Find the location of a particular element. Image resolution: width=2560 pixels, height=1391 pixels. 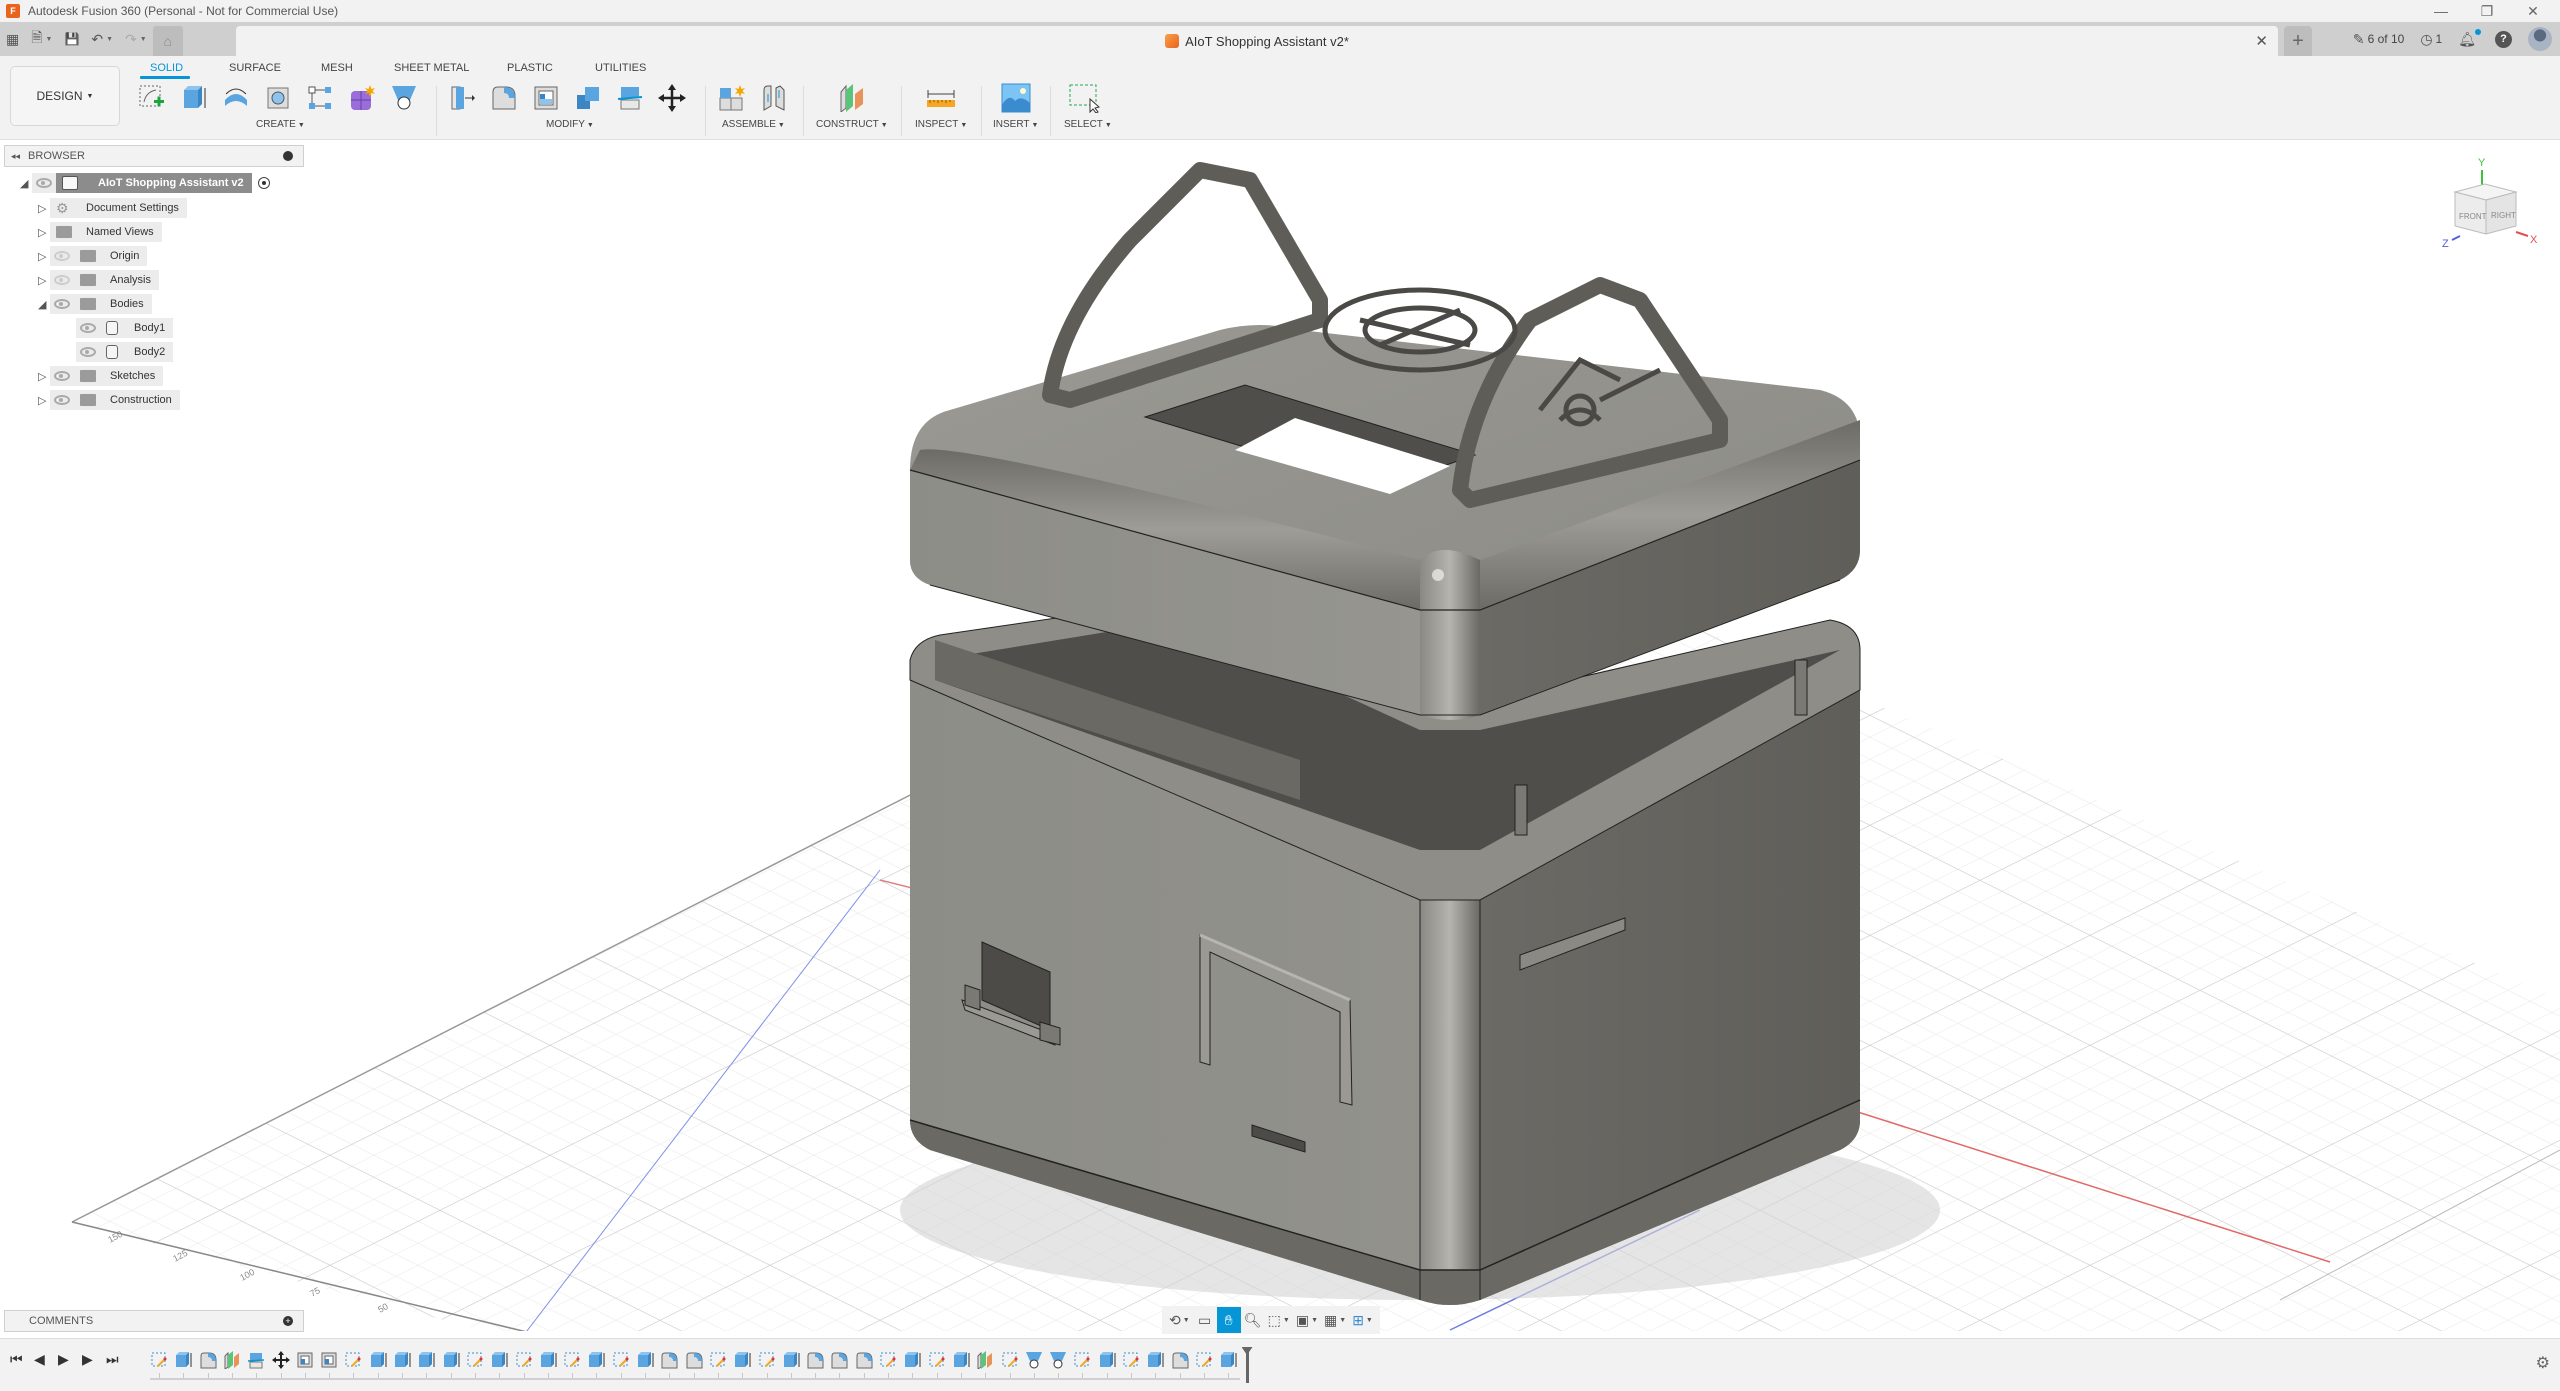

construct-menu: CONSTRUCT ▼ is located at coordinates (852, 124).